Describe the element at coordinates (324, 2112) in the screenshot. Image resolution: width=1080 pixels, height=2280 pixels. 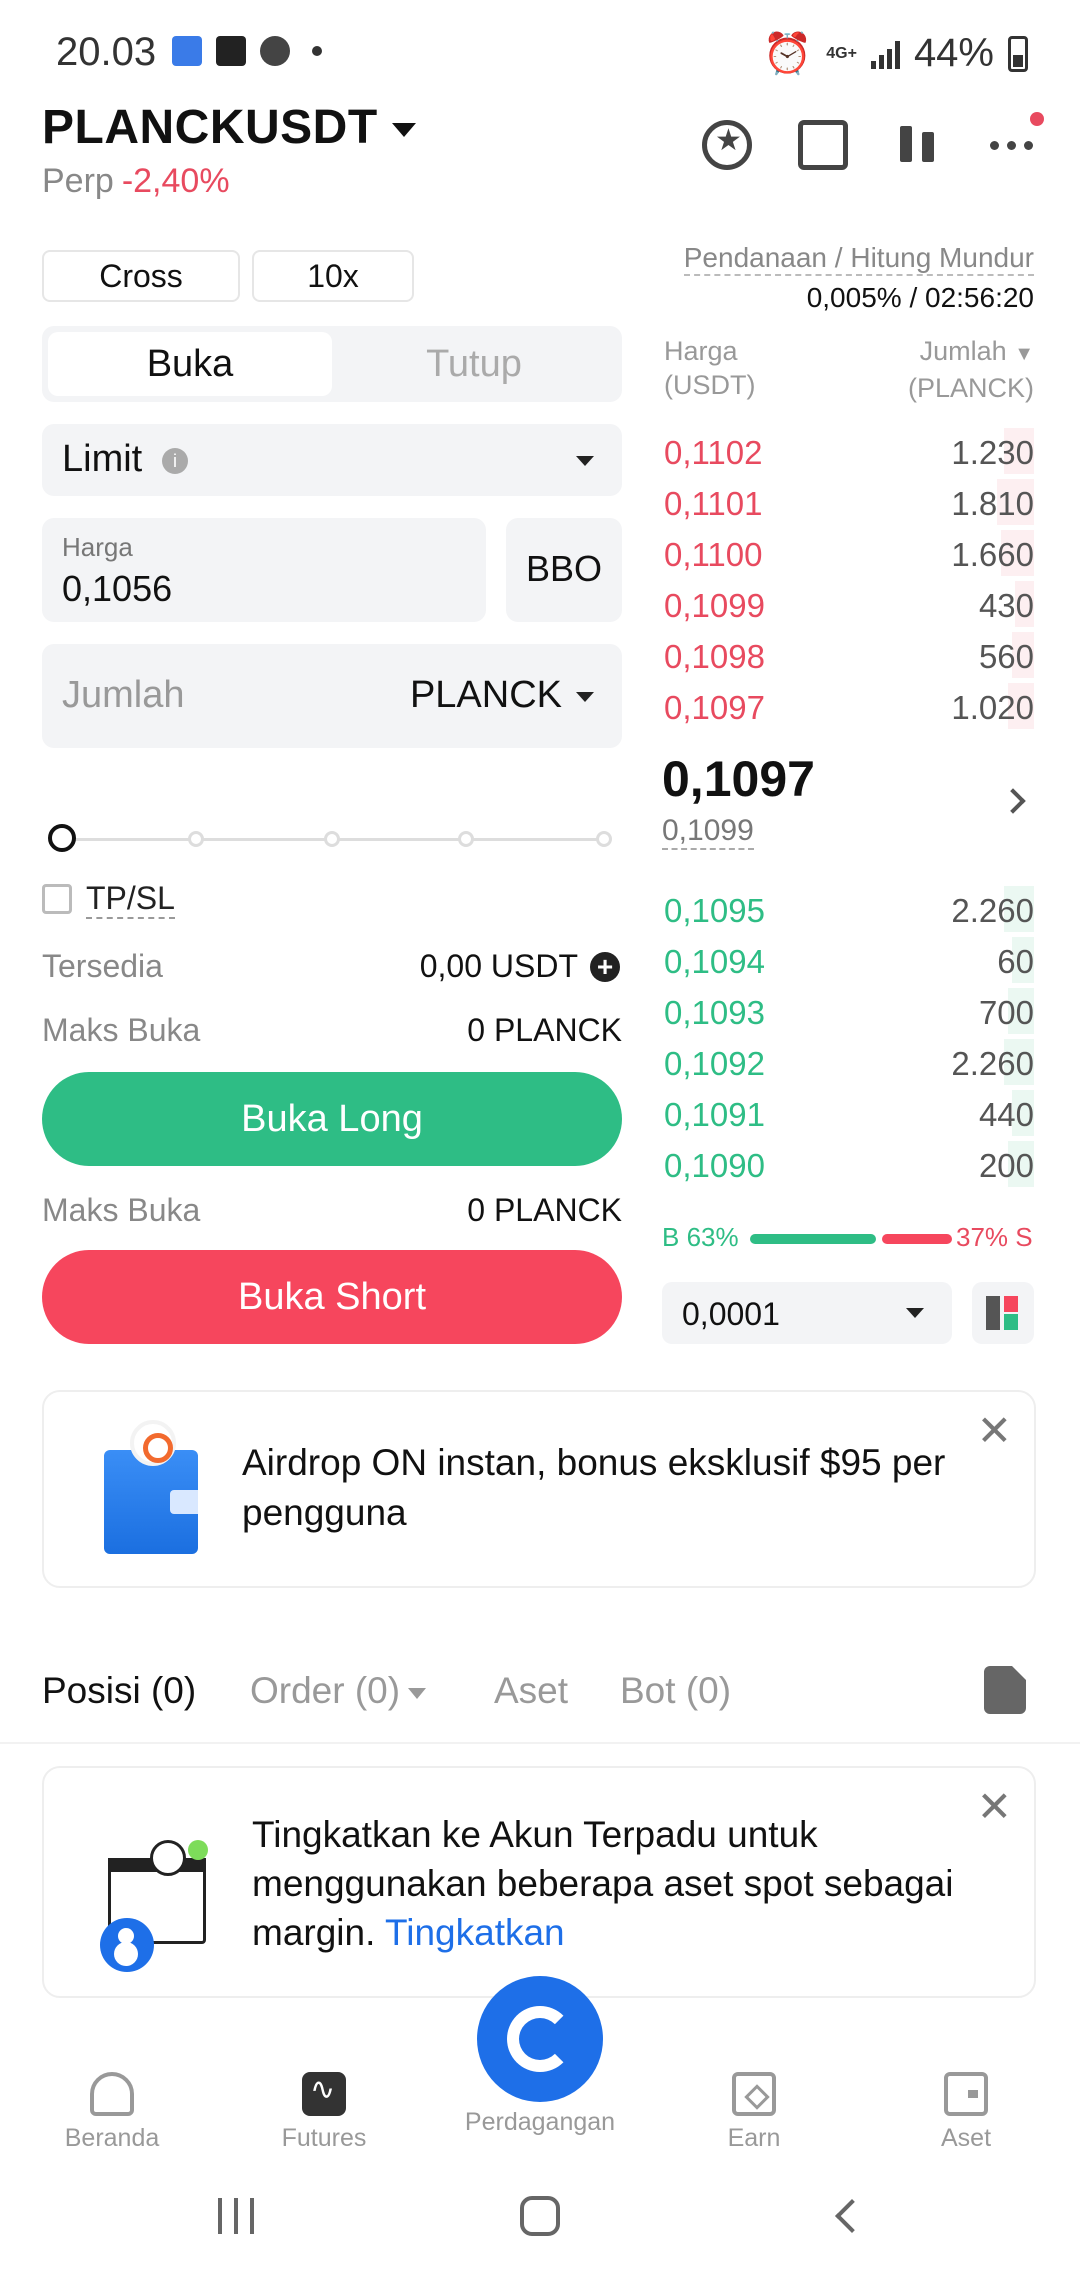
I see `nav-futures: Futures` at that location.